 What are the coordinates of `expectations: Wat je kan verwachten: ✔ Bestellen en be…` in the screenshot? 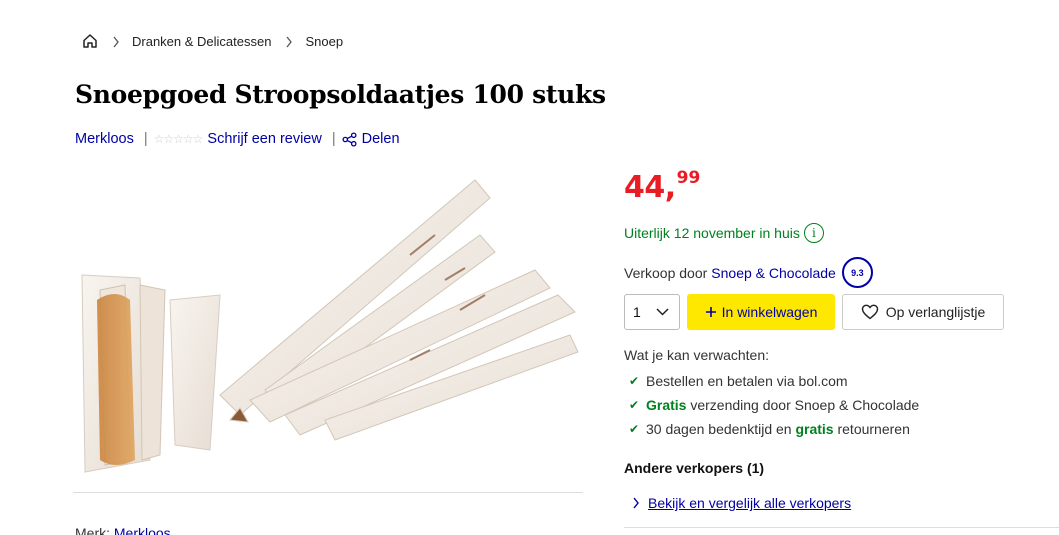 It's located at (771, 394).